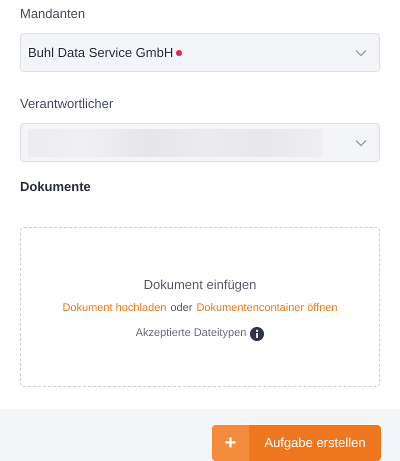  What do you see at coordinates (200, 52) in the screenshot?
I see `select-field: Buhl Data Service GmbH` at bounding box center [200, 52].